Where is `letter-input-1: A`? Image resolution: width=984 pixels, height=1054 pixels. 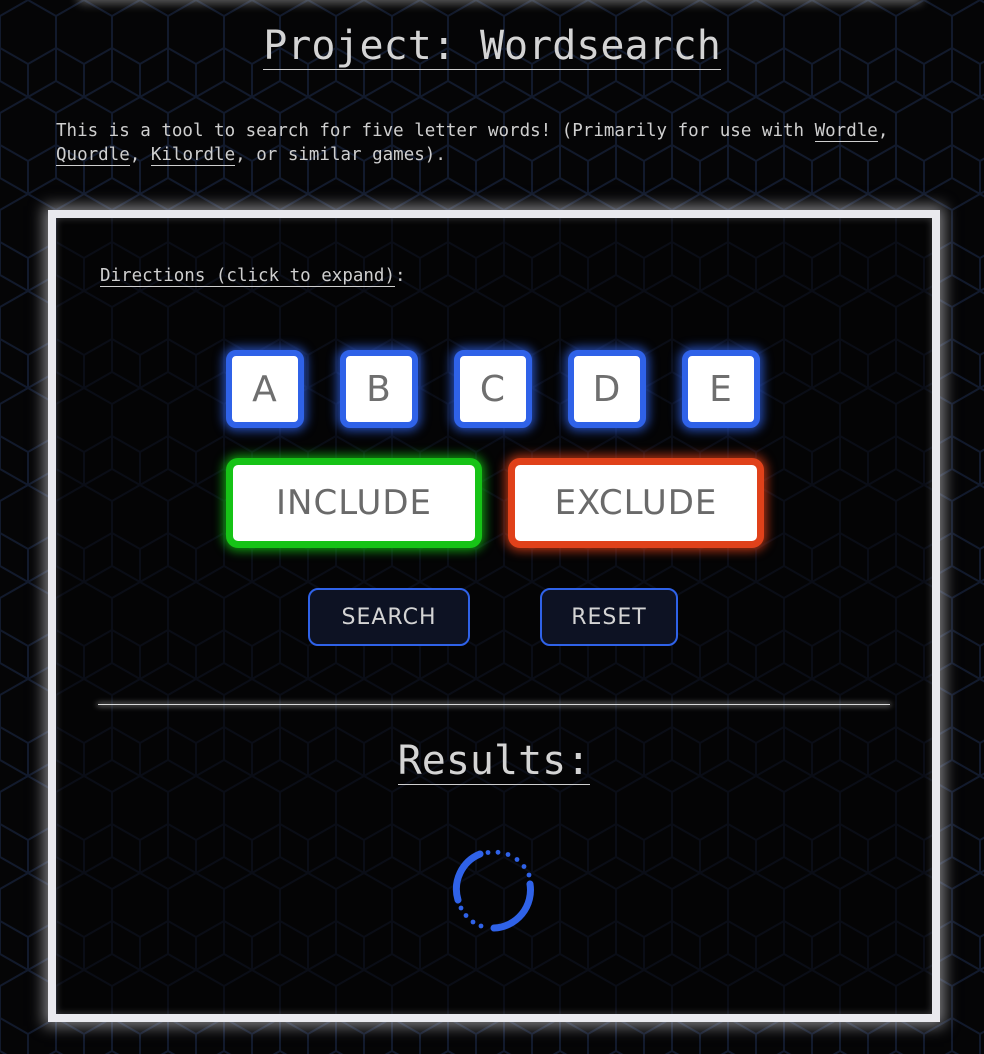 letter-input-1: A is located at coordinates (265, 389).